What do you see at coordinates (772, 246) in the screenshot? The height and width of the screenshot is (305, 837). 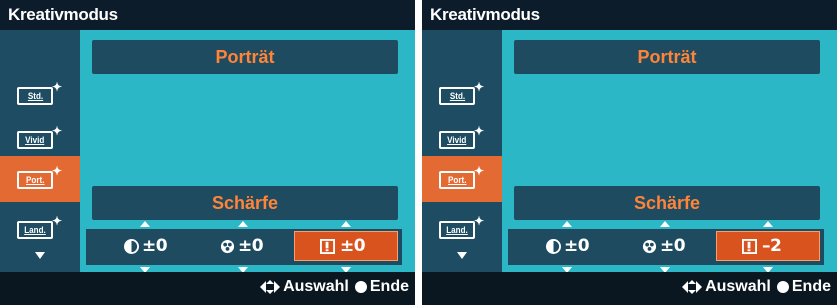 I see `param-value: –2` at bounding box center [772, 246].